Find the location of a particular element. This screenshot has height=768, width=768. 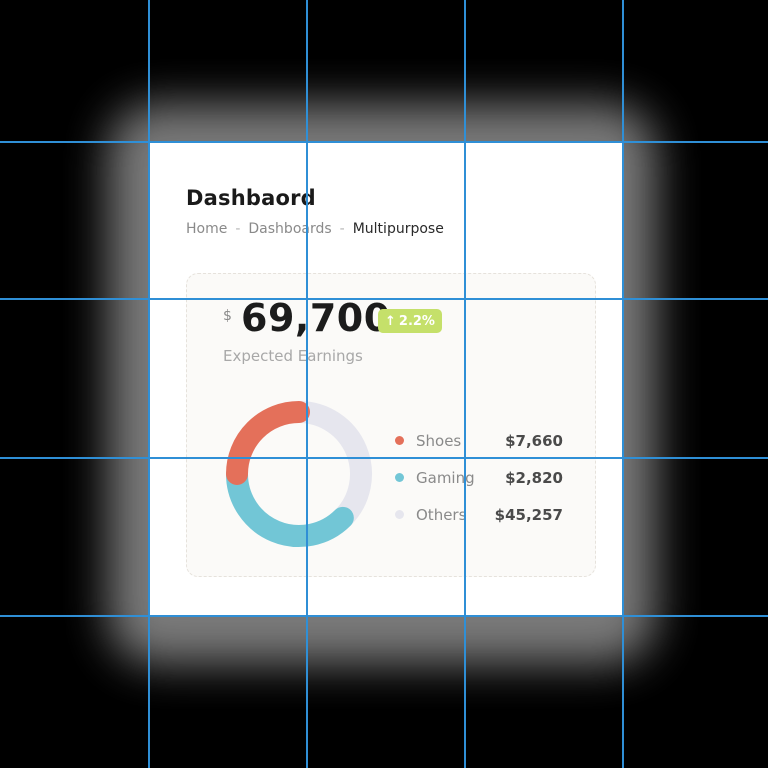

legend-label: Others is located at coordinates (441, 514).